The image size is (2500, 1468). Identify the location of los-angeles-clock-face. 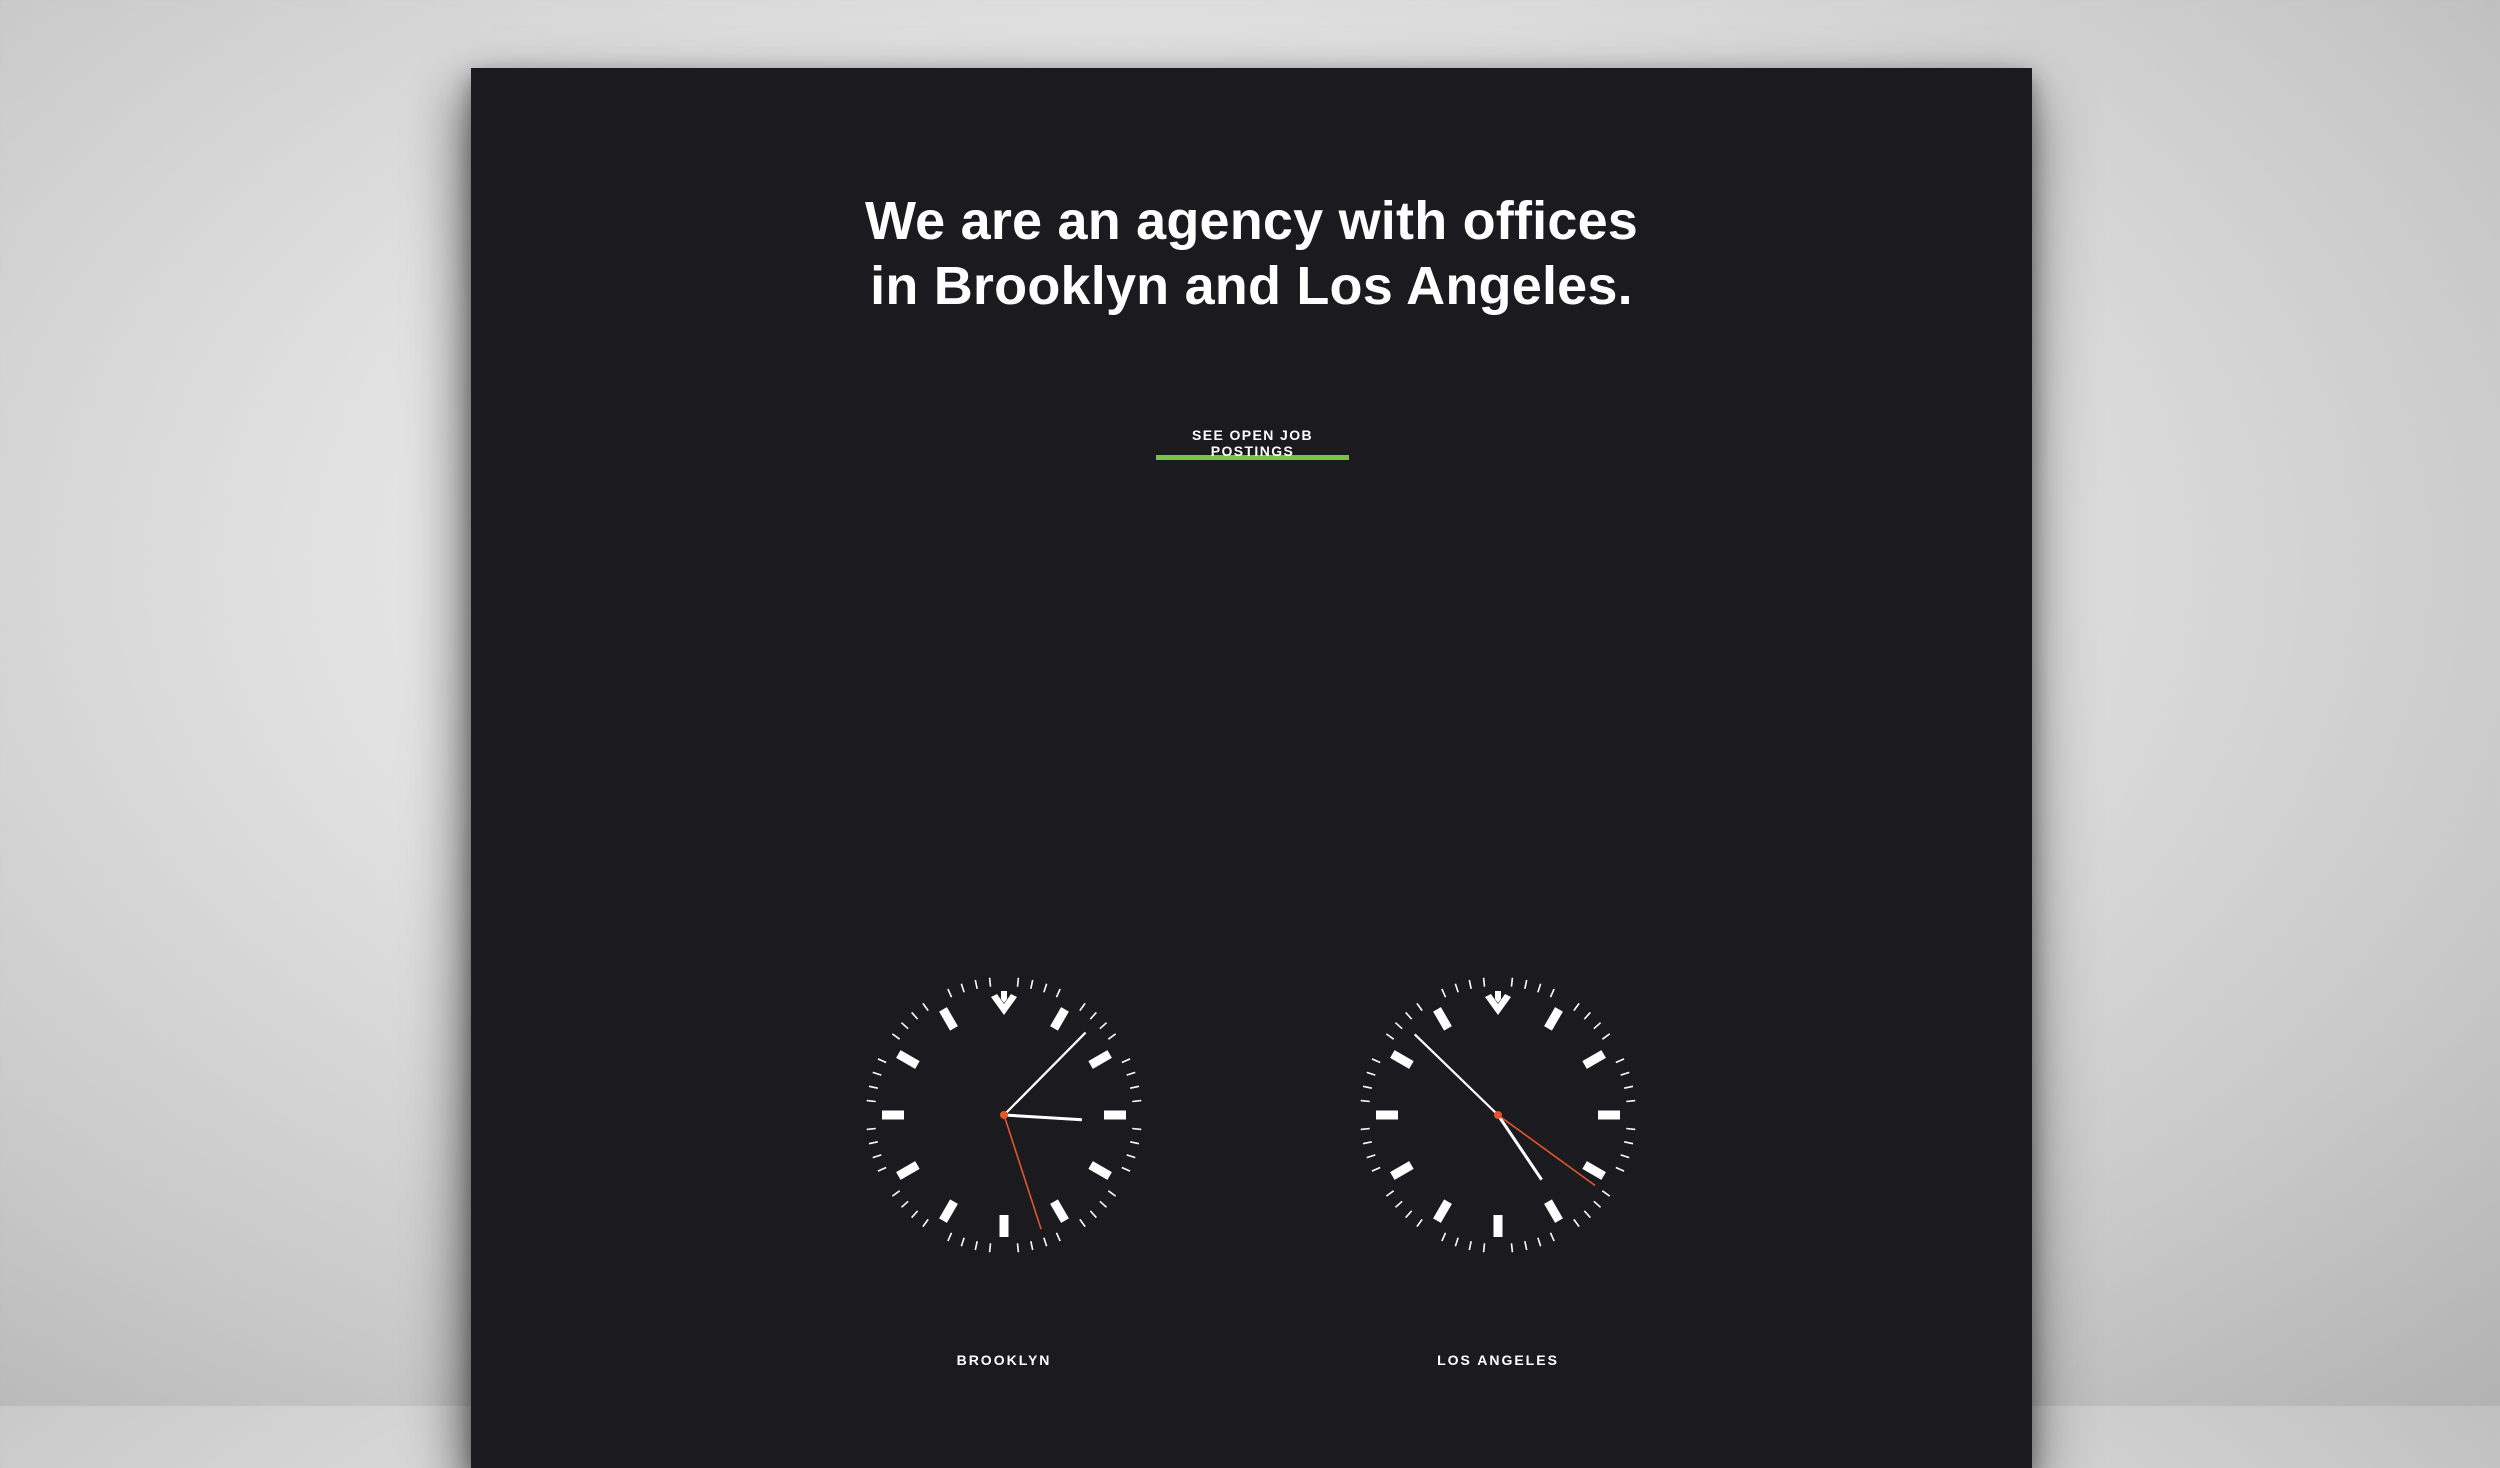
(1498, 1115).